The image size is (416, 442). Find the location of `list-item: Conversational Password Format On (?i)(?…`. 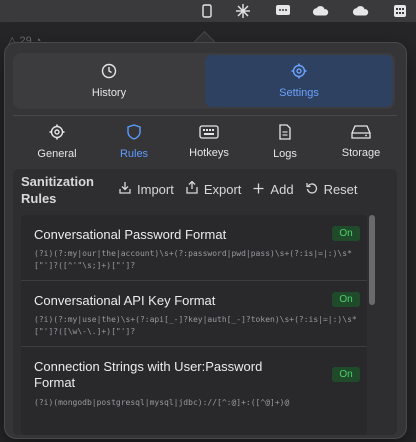

list-item: Conversational Password Format On (?i)(?… is located at coordinates (194, 248).